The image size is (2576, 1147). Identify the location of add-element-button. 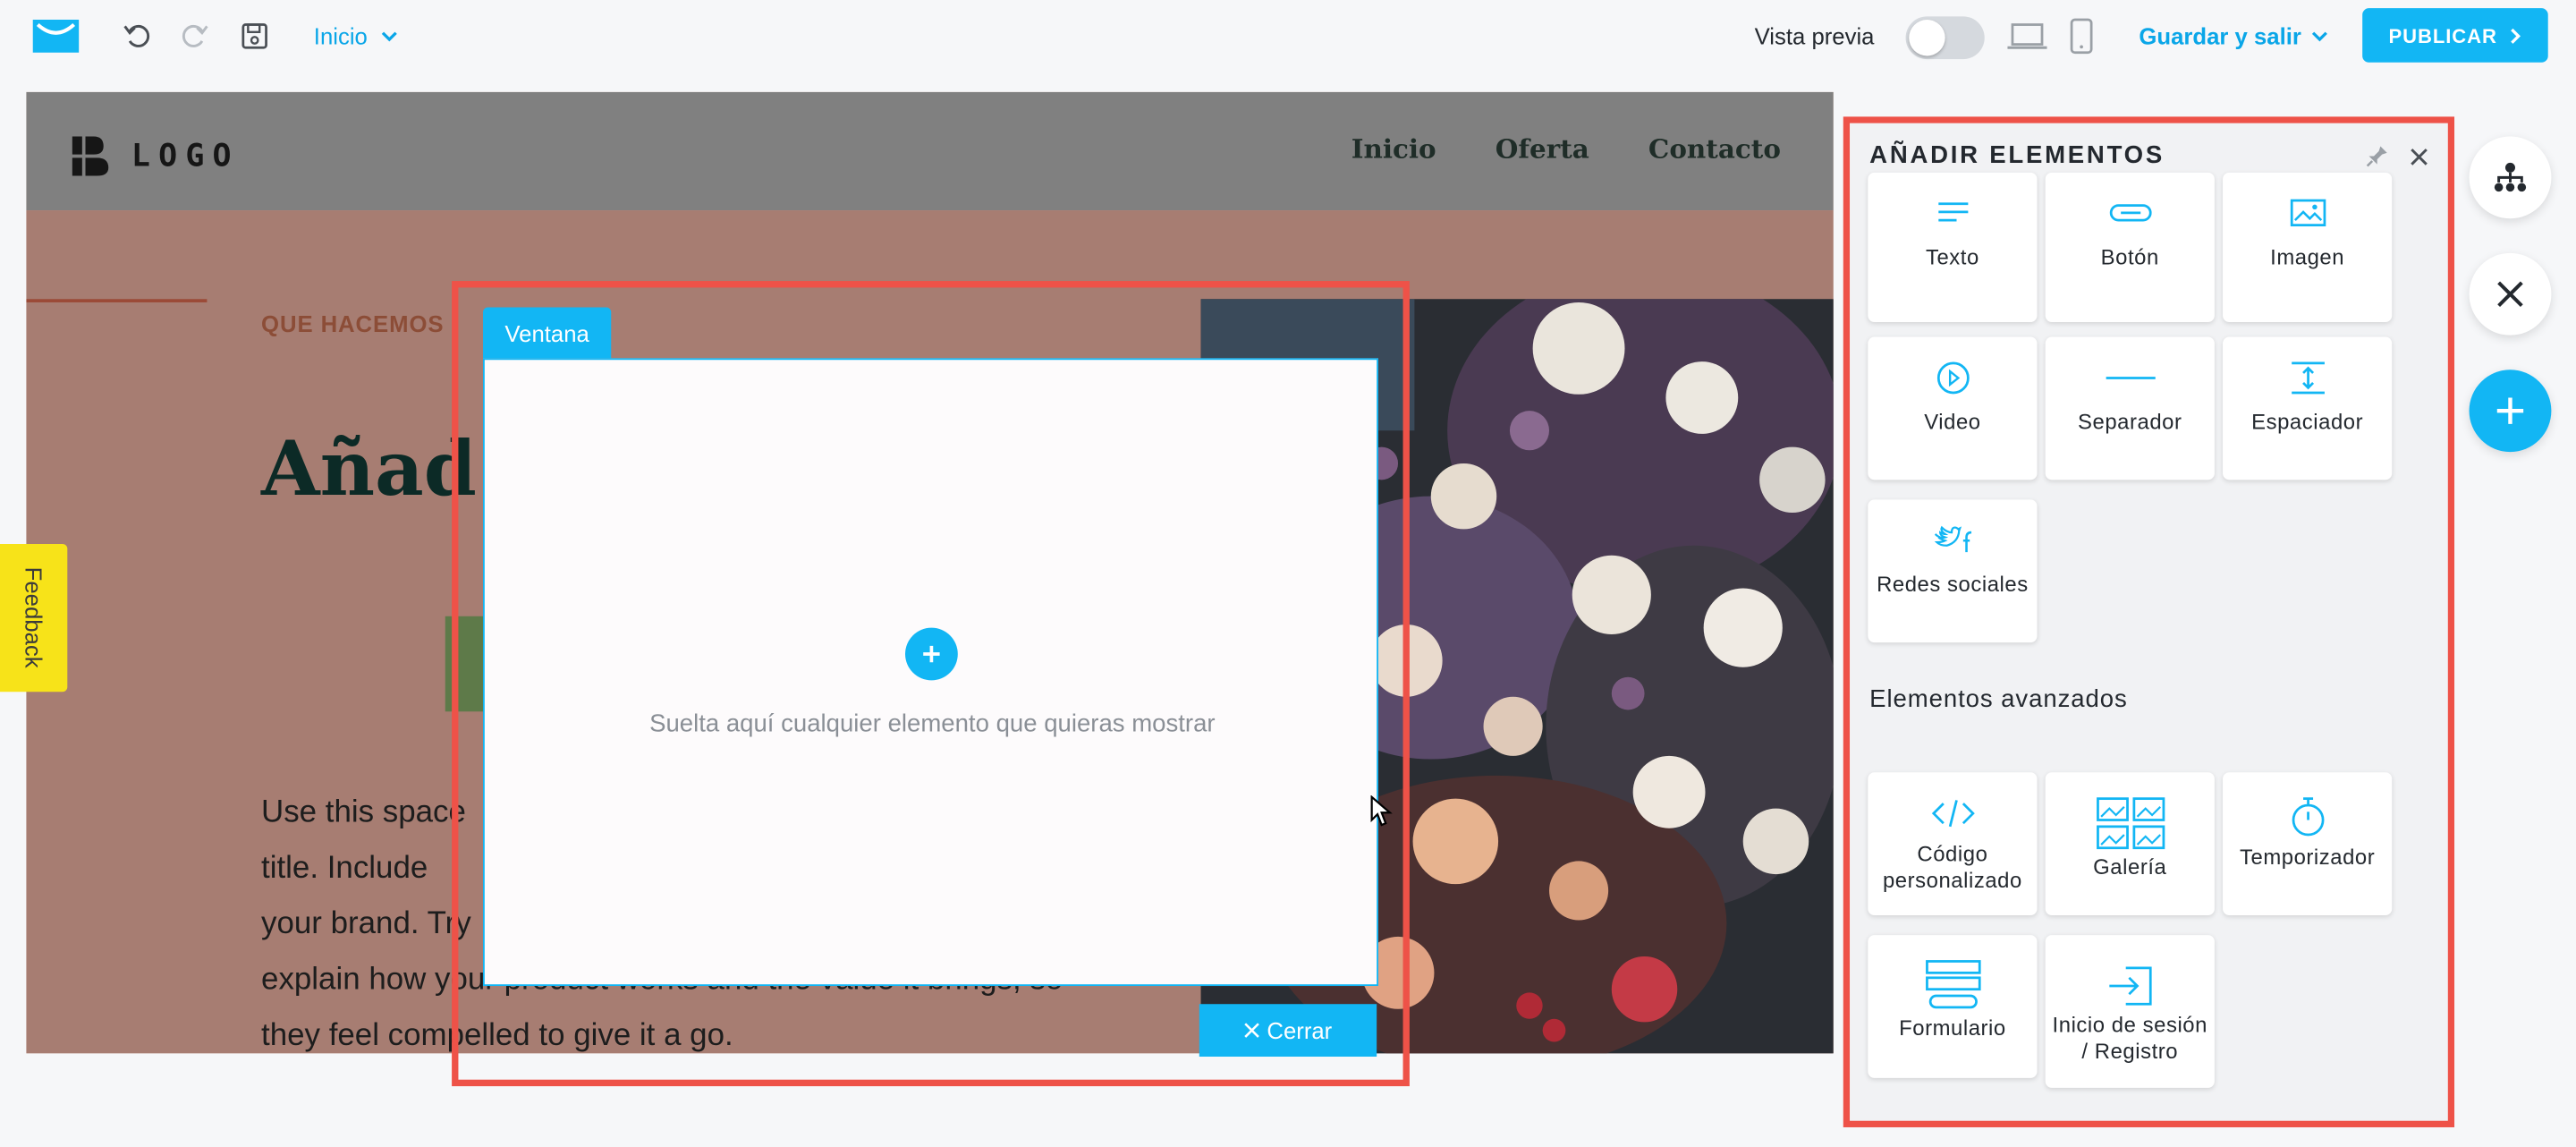
(931, 654).